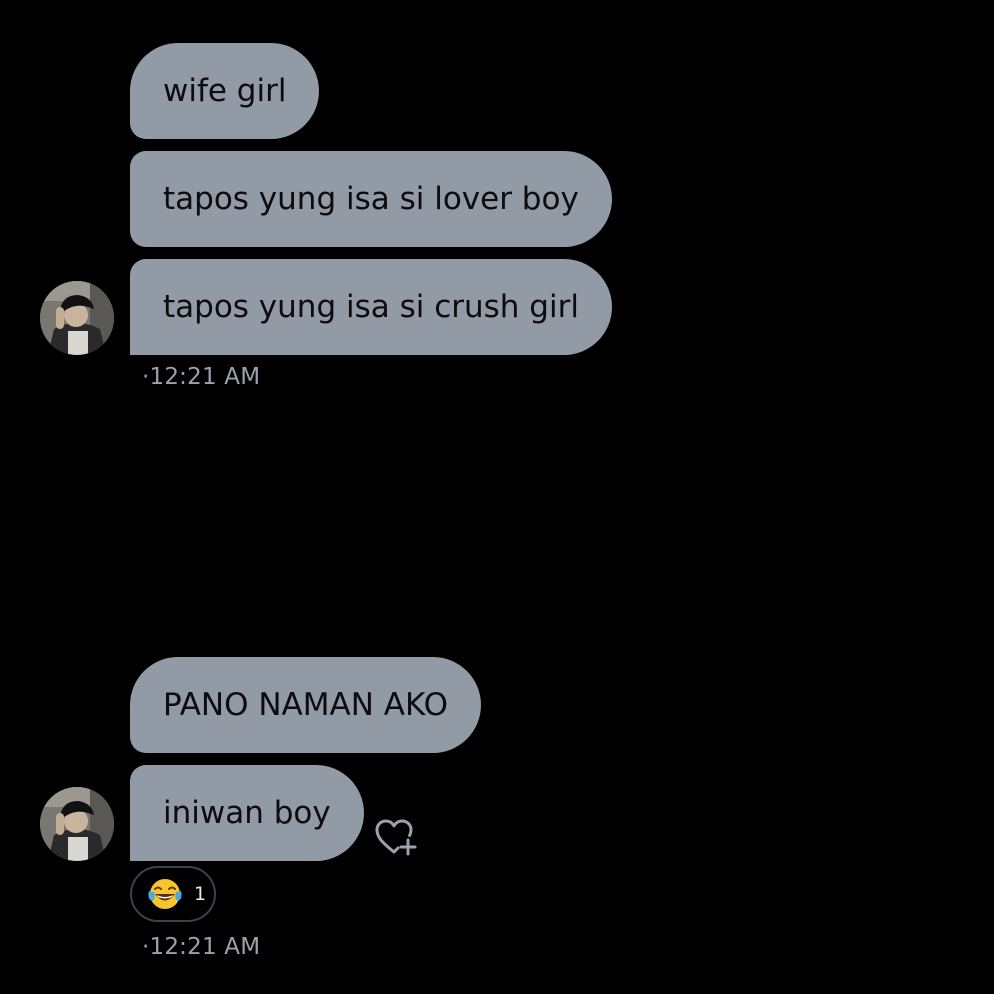 The width and height of the screenshot is (994, 994). I want to click on message-bubble: PANO NAMAN AKO, so click(305, 705).